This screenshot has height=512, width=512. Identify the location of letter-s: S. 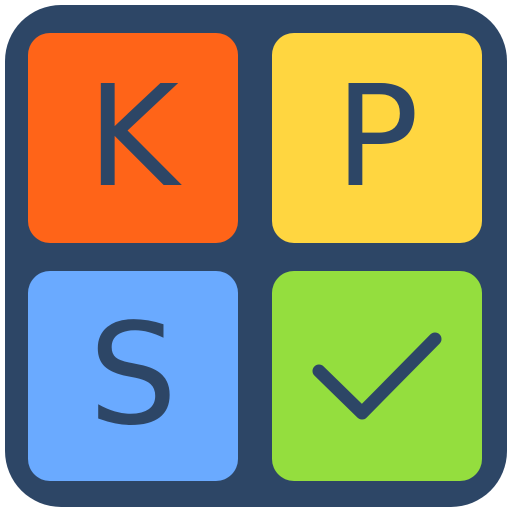
(133, 375).